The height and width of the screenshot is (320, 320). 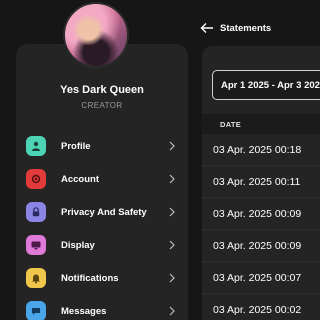 I want to click on statements-header: Statements, so click(x=235, y=28).